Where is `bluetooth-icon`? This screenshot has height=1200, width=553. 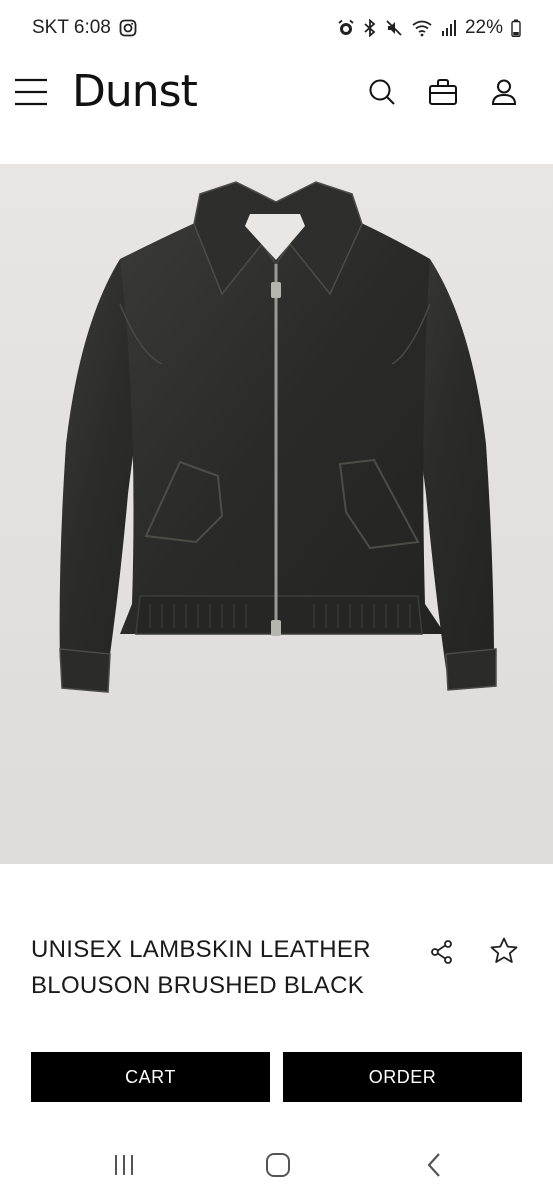 bluetooth-icon is located at coordinates (370, 28).